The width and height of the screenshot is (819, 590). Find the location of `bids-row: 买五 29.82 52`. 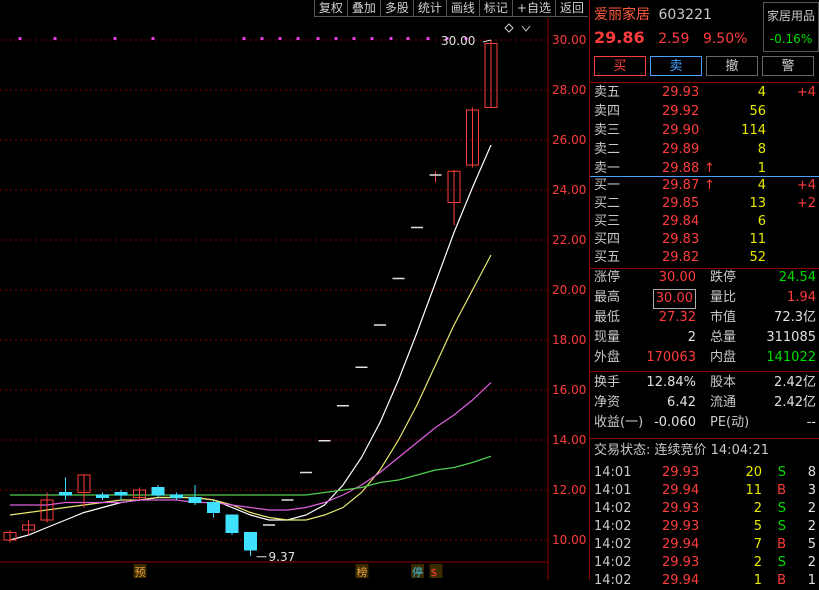

bids-row: 买五 29.82 52 is located at coordinates (704, 258).